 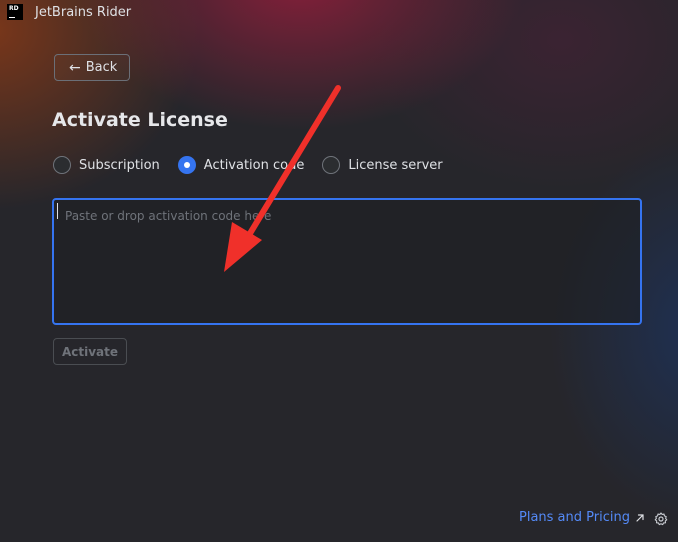 I want to click on radio-circle-selected, so click(x=186, y=165).